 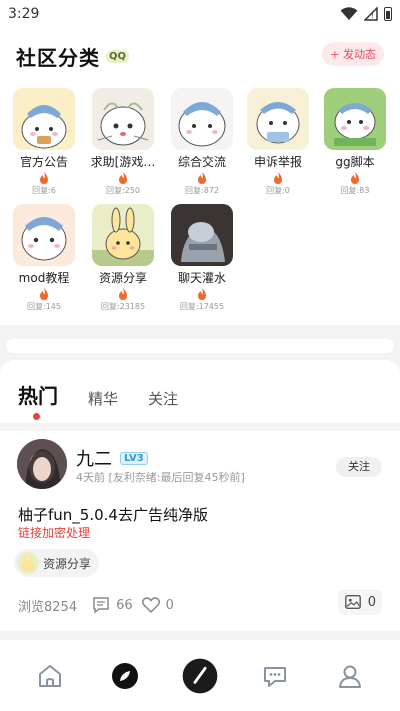 What do you see at coordinates (150, 605) in the screenshot?
I see `heart-icon` at bounding box center [150, 605].